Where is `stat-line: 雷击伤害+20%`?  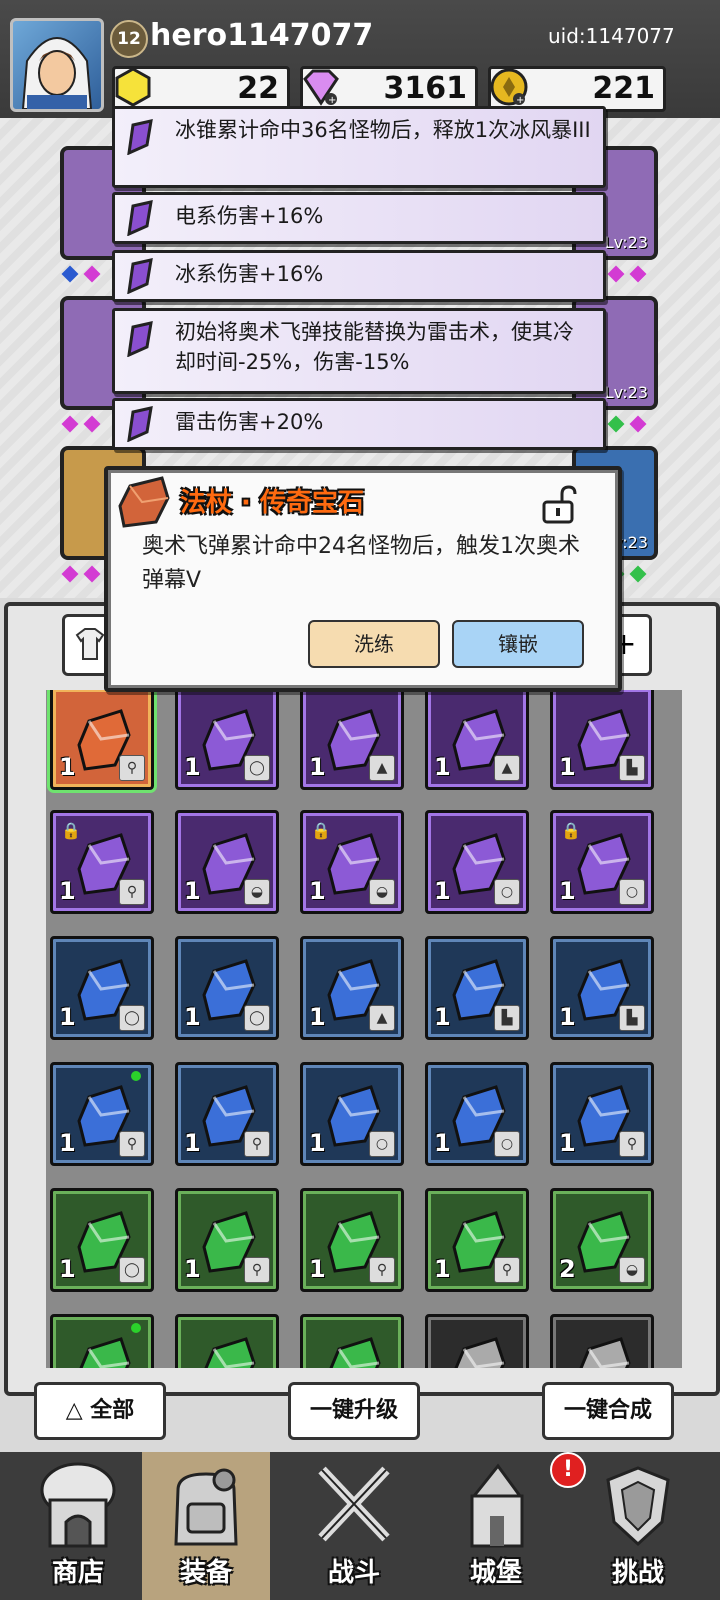
stat-line: 雷击伤害+20% is located at coordinates (359, 424).